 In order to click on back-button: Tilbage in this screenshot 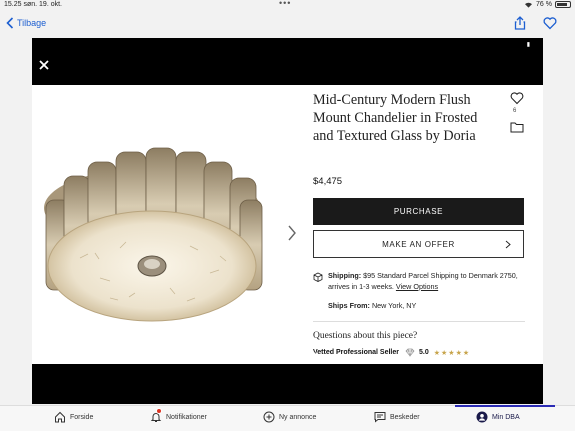, I will do `click(26, 23)`.